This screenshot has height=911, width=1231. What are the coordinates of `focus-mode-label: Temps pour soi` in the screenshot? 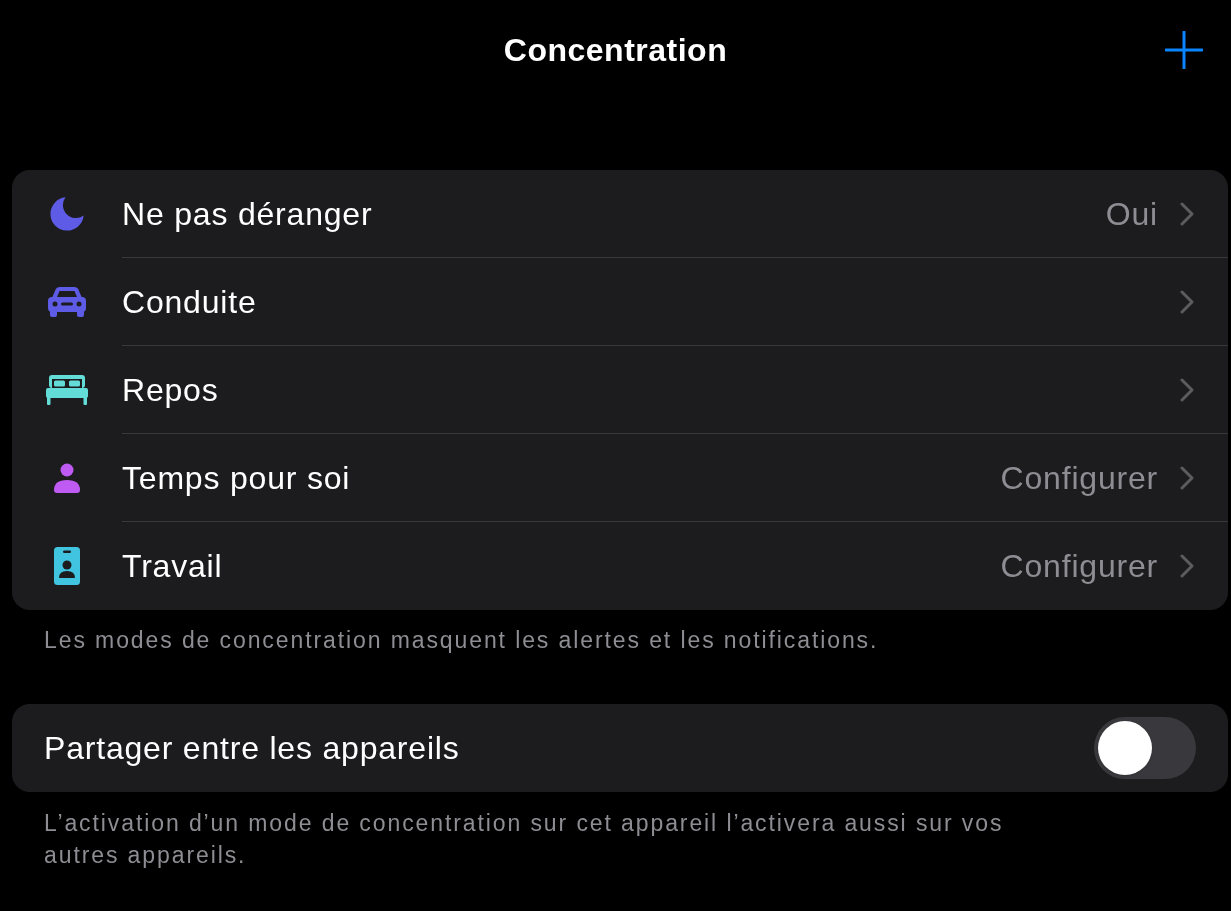 It's located at (561, 477).